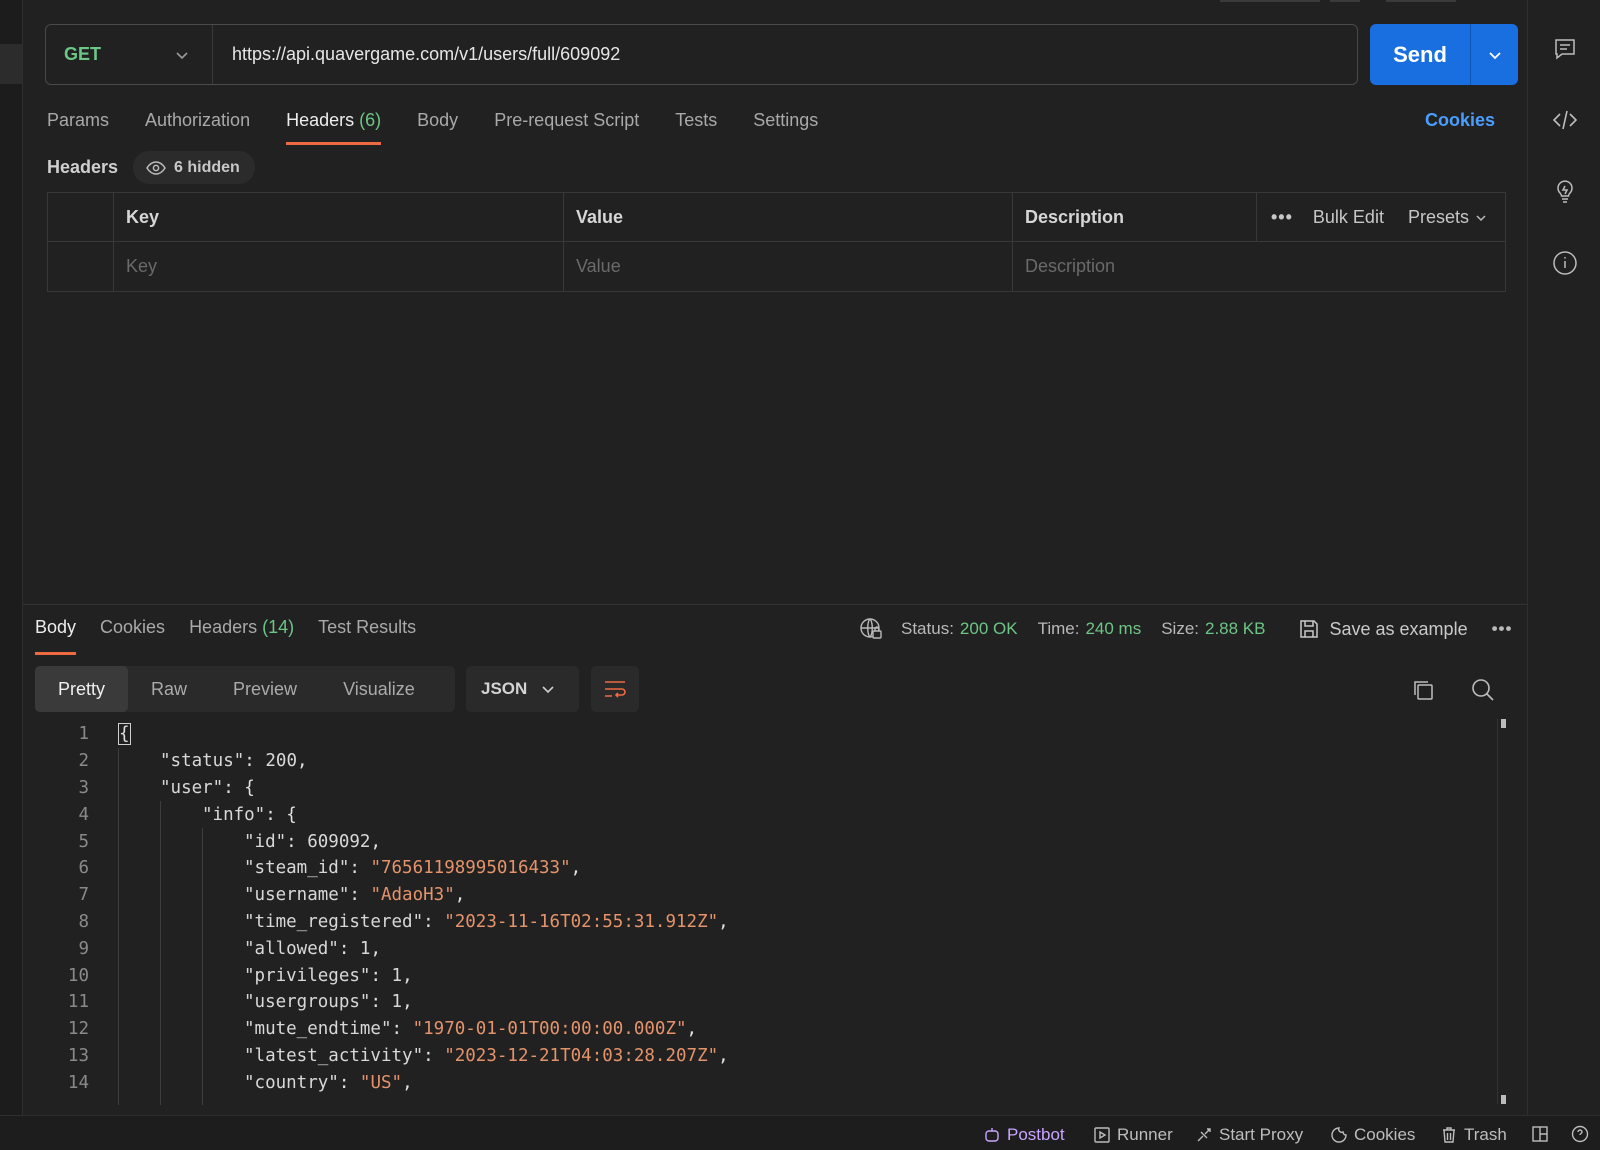 The height and width of the screenshot is (1150, 1600). Describe the element at coordinates (169, 689) in the screenshot. I see `mode-raw: Raw` at that location.